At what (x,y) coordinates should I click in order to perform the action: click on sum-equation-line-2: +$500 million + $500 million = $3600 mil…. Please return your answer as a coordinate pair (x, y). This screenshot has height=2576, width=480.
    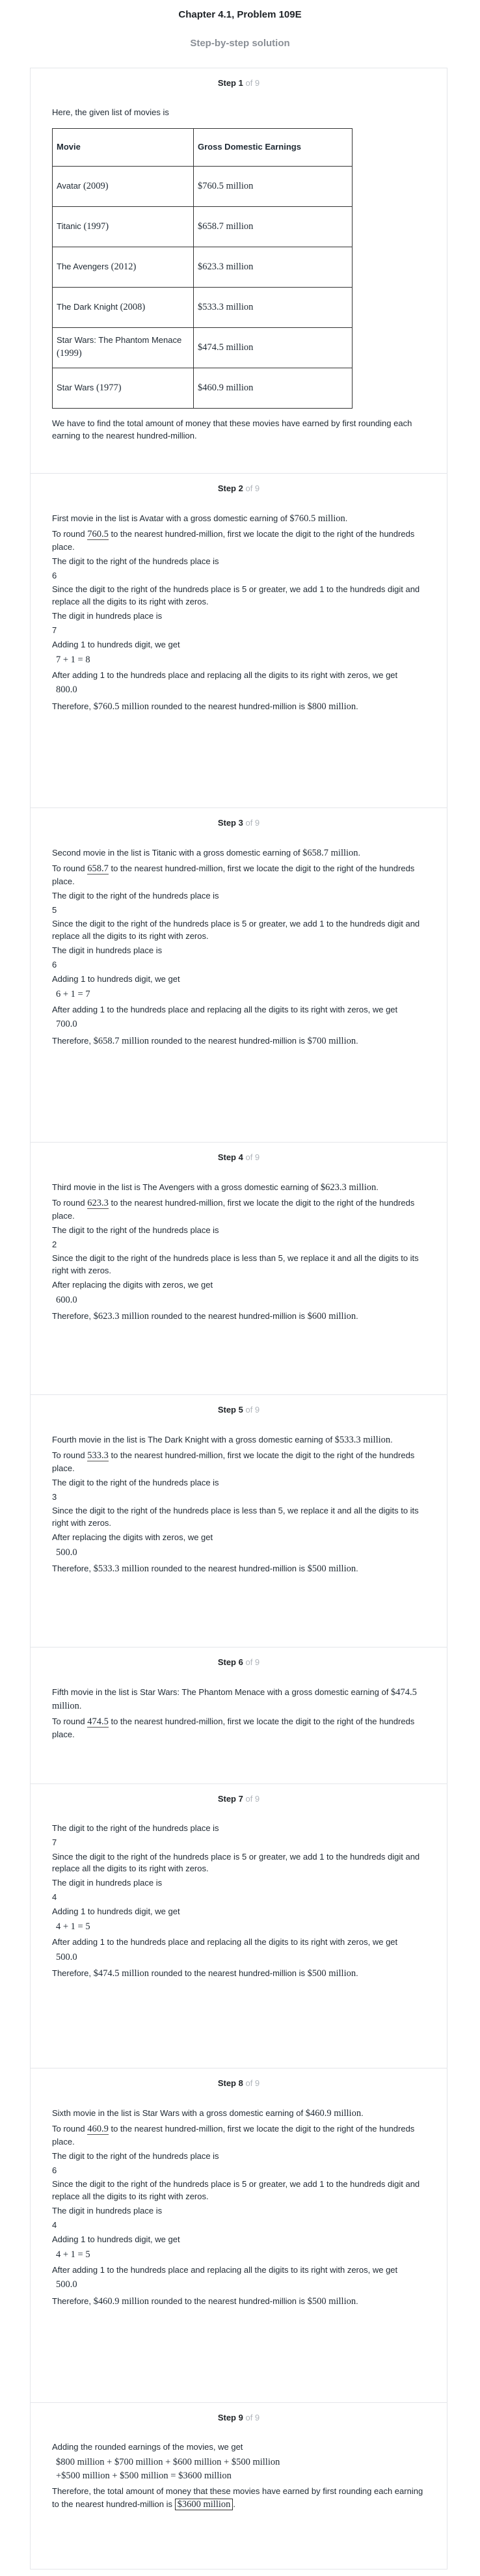
    Looking at the image, I should click on (144, 2475).